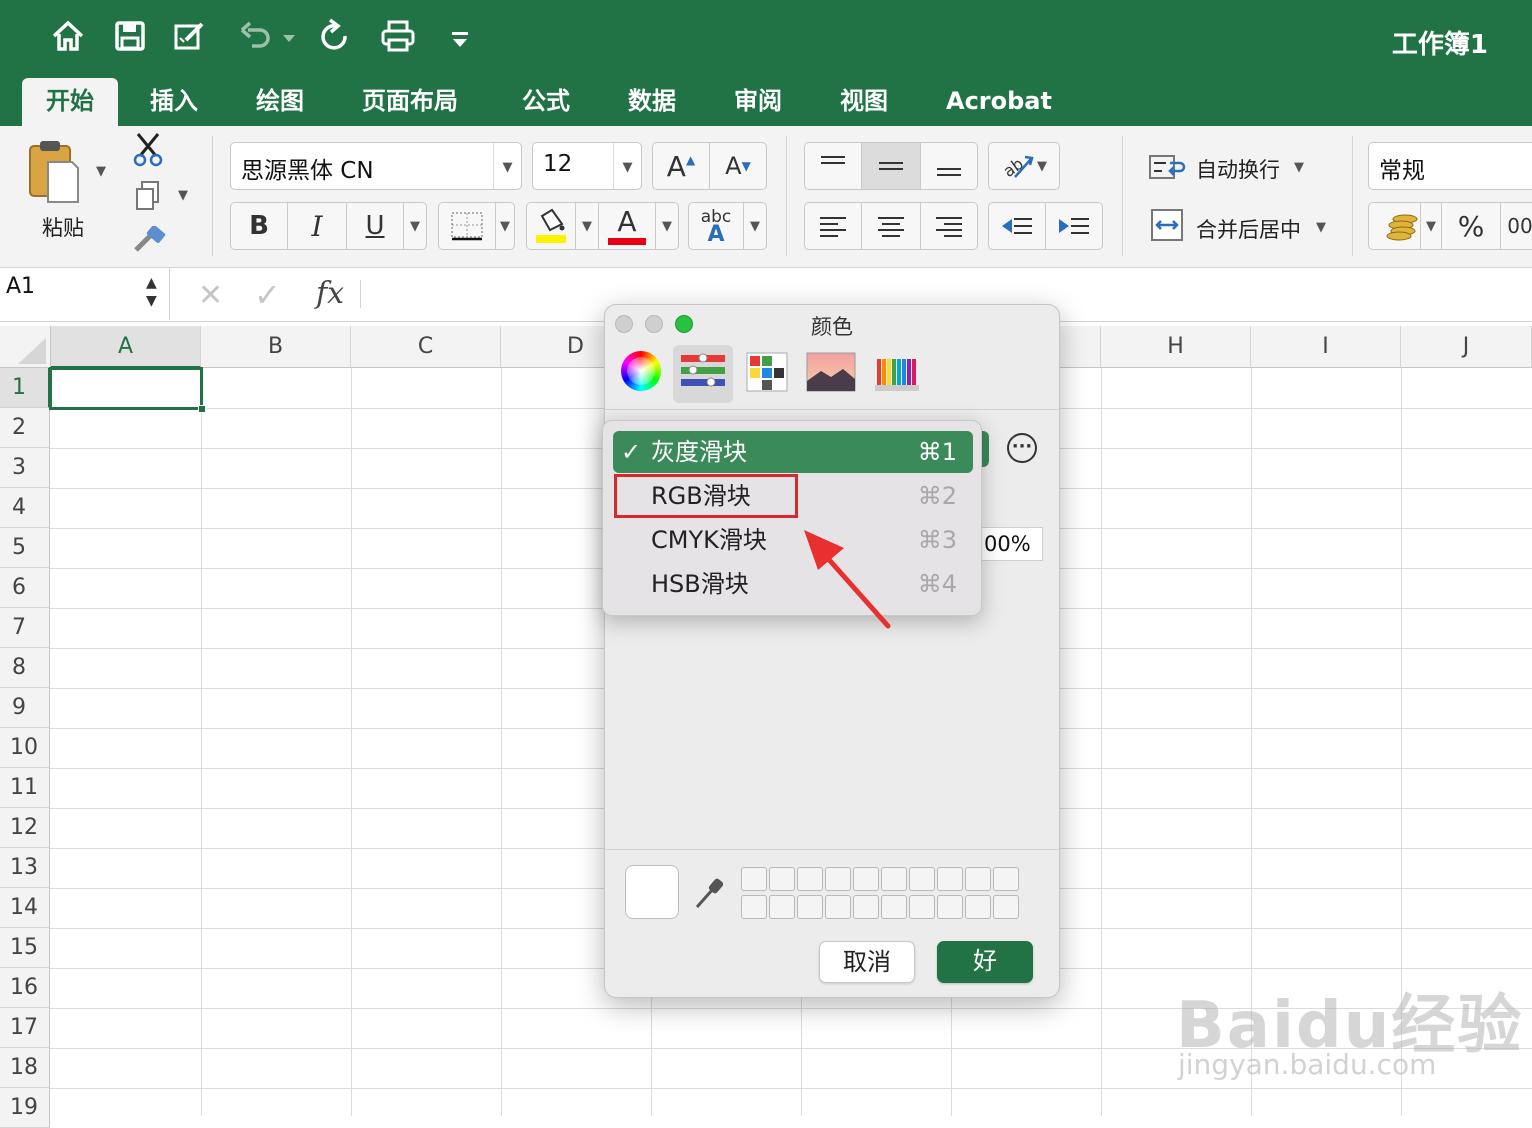  I want to click on undo-dropdown-icon, so click(289, 39).